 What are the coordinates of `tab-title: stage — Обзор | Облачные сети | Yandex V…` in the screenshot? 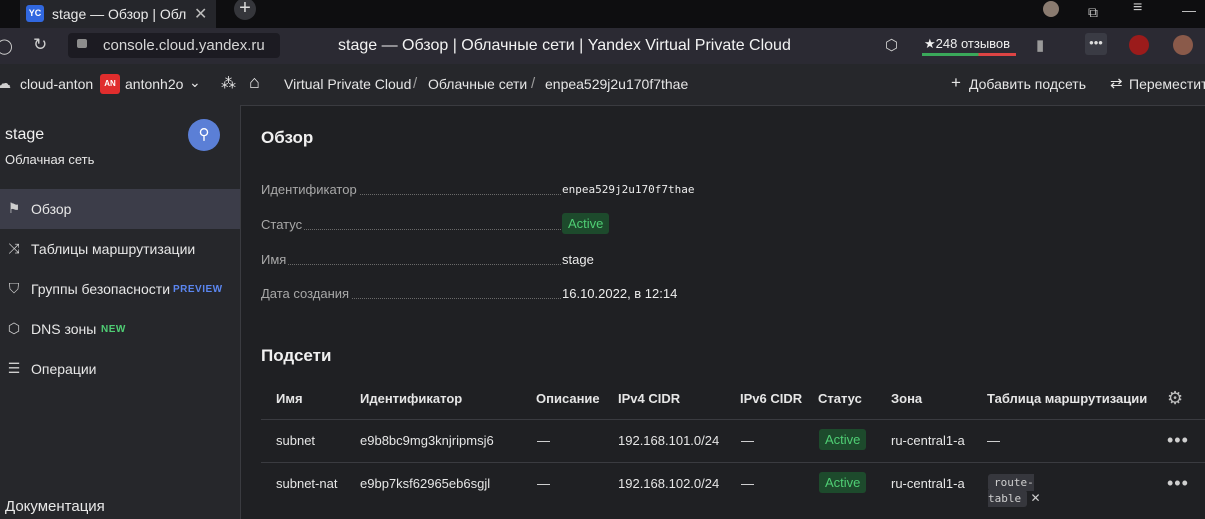 It's located at (119, 14).